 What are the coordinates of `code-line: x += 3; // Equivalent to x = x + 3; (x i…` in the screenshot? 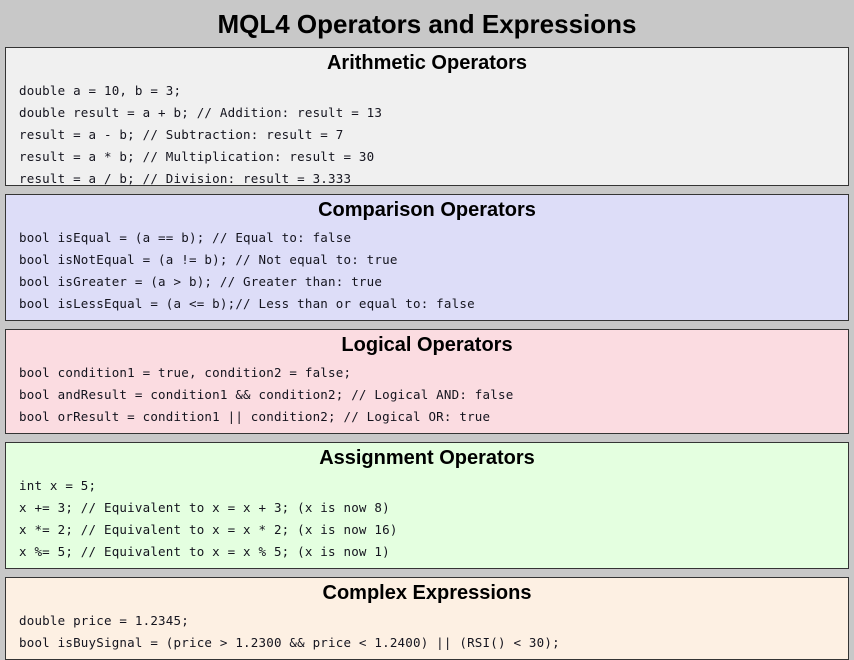 It's located at (204, 507).